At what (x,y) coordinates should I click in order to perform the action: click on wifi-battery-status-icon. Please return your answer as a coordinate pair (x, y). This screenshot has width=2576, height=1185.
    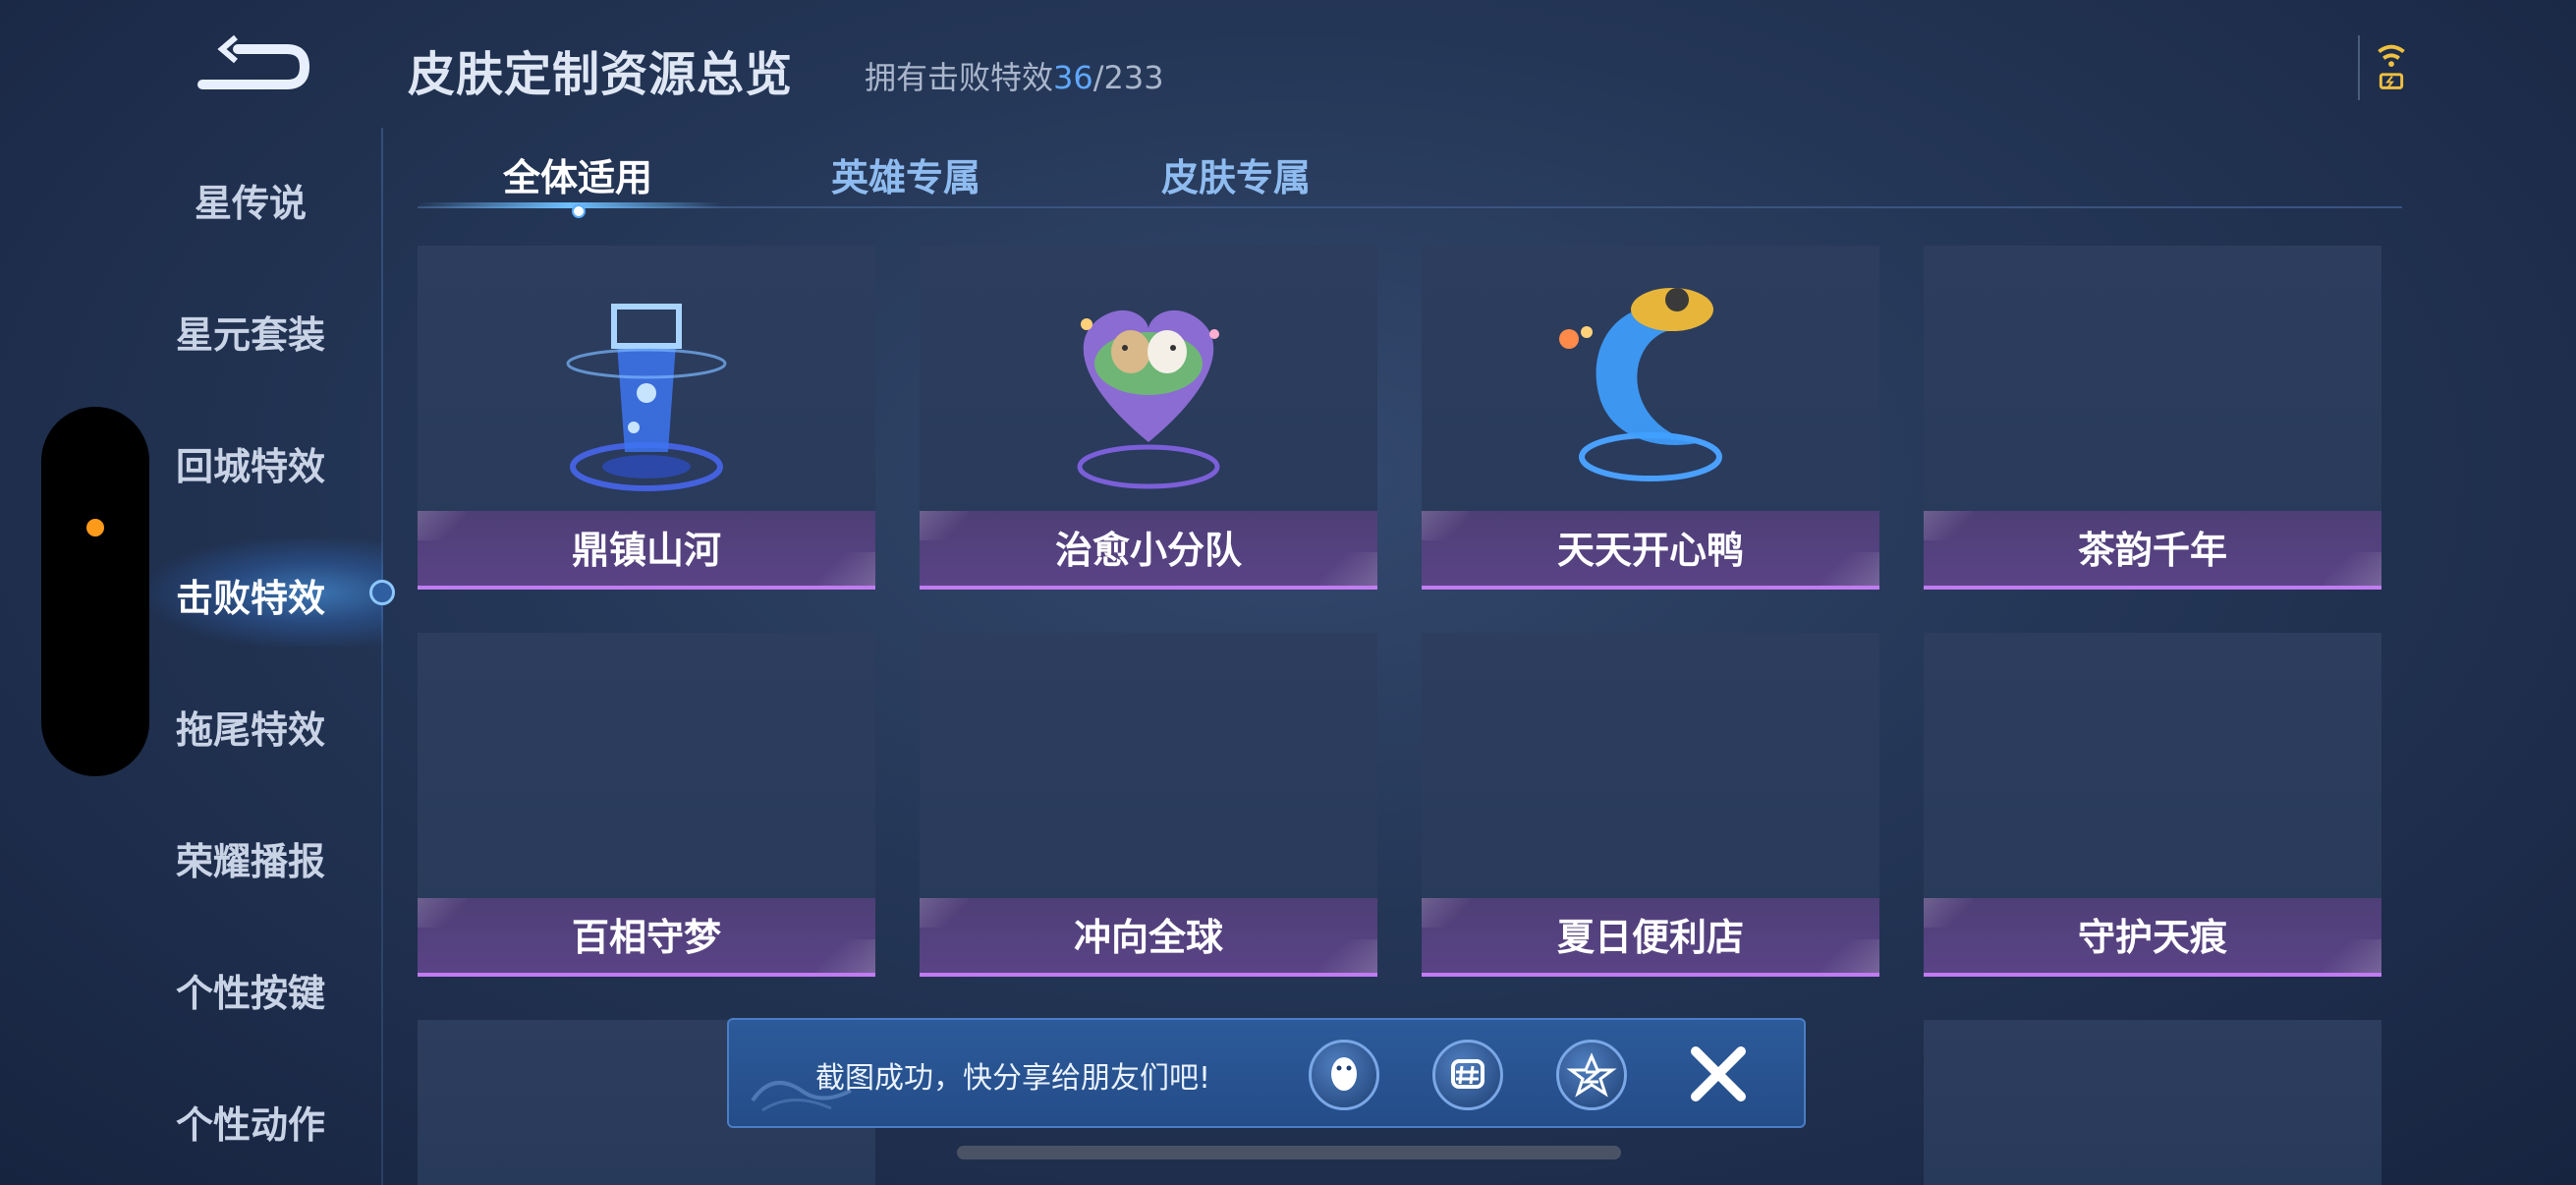
    Looking at the image, I should click on (2381, 68).